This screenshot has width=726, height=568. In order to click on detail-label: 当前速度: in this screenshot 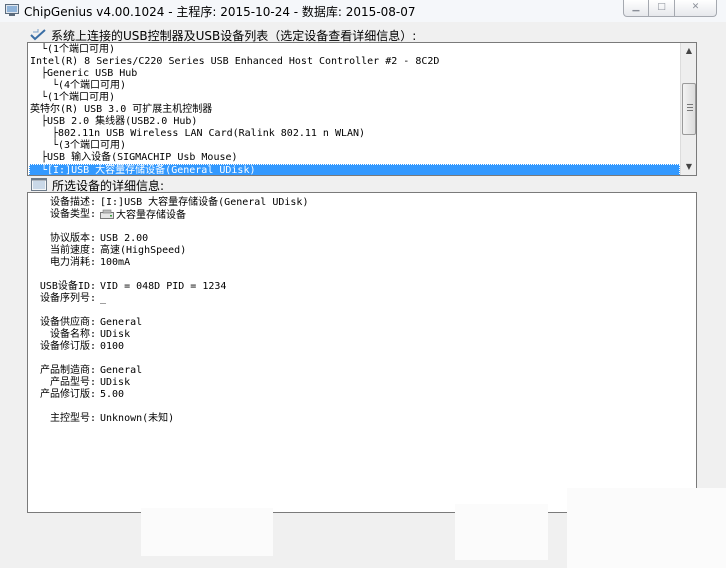, I will do `click(72, 250)`.